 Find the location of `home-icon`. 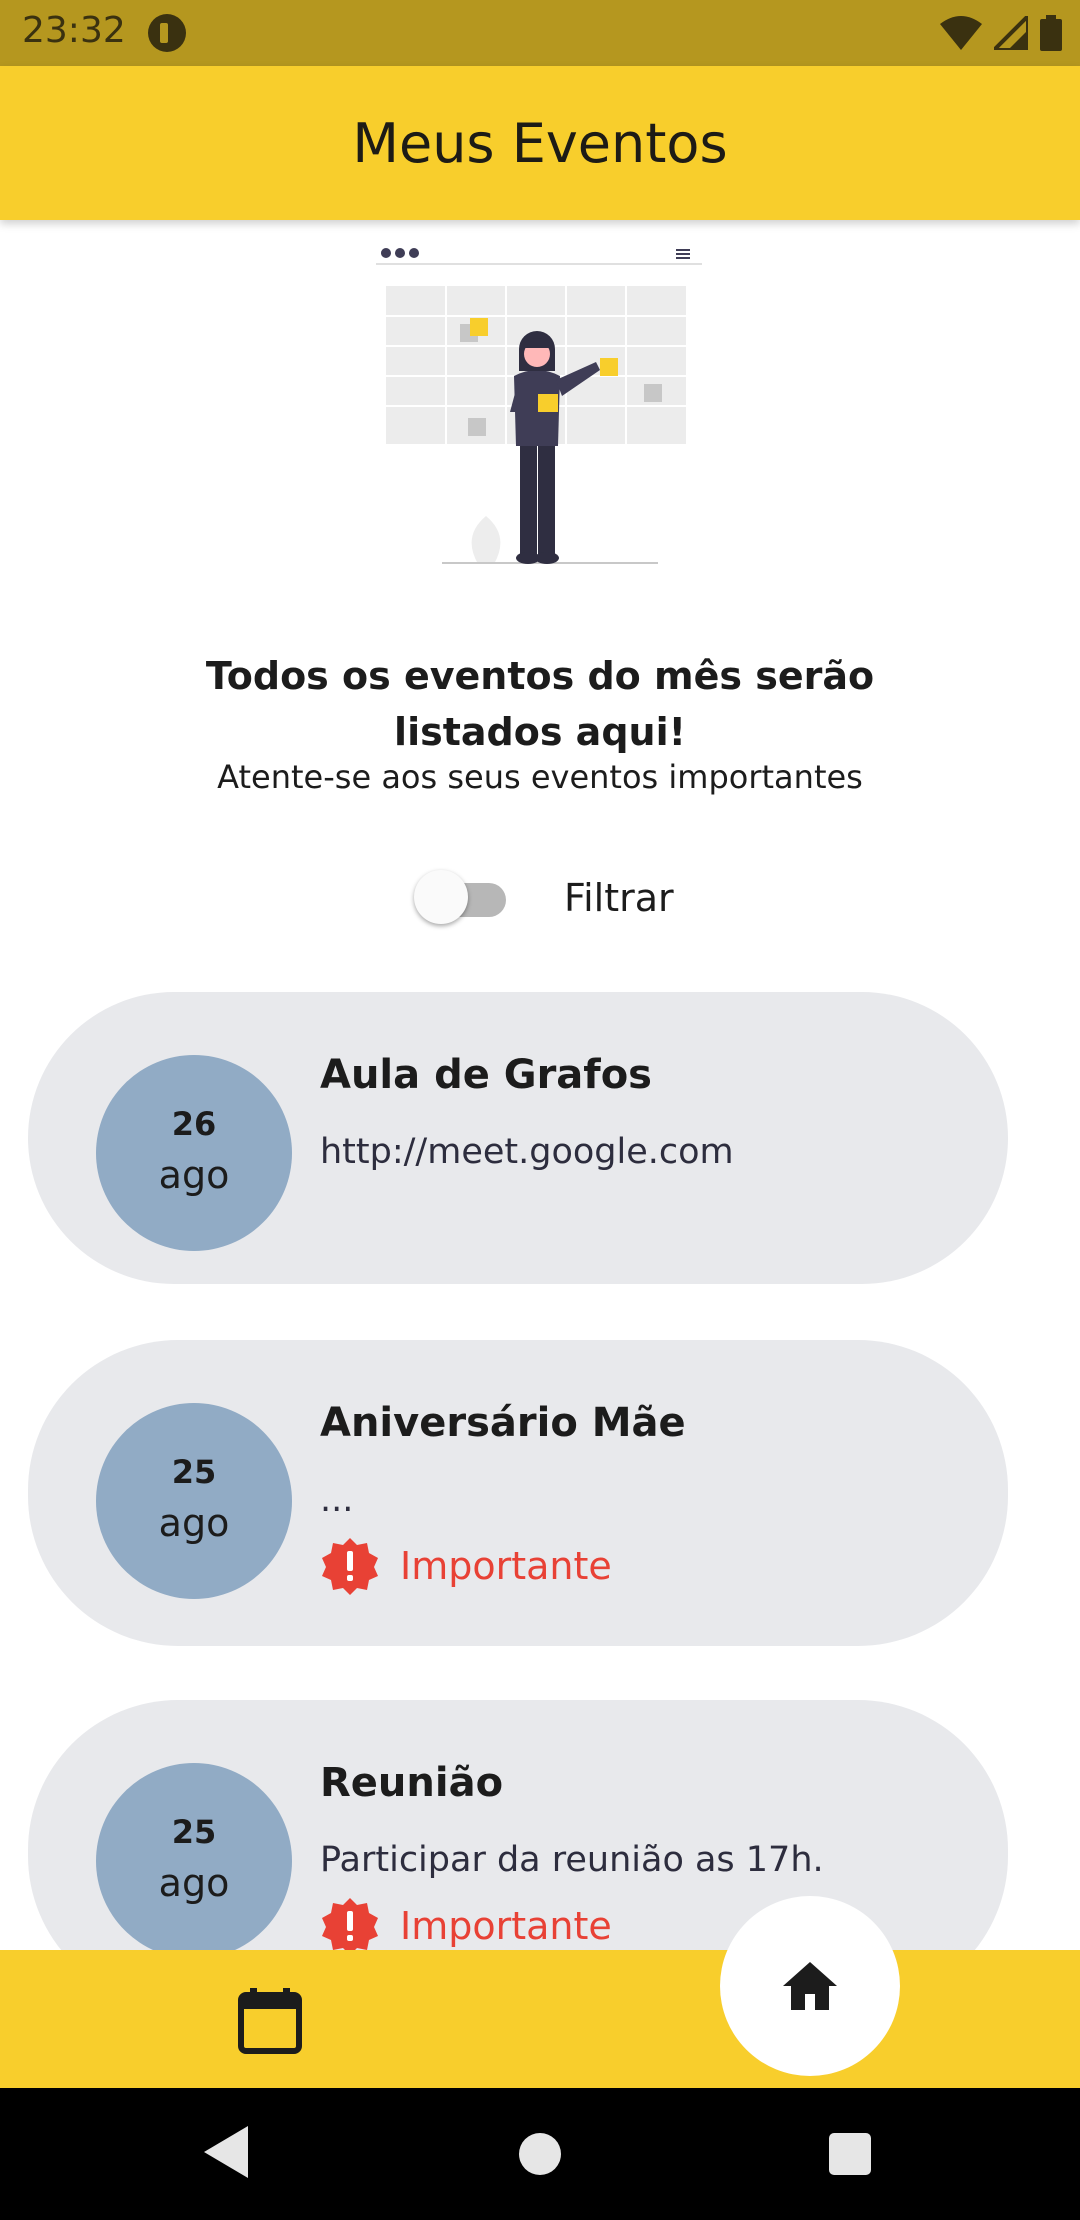

home-icon is located at coordinates (810, 1986).